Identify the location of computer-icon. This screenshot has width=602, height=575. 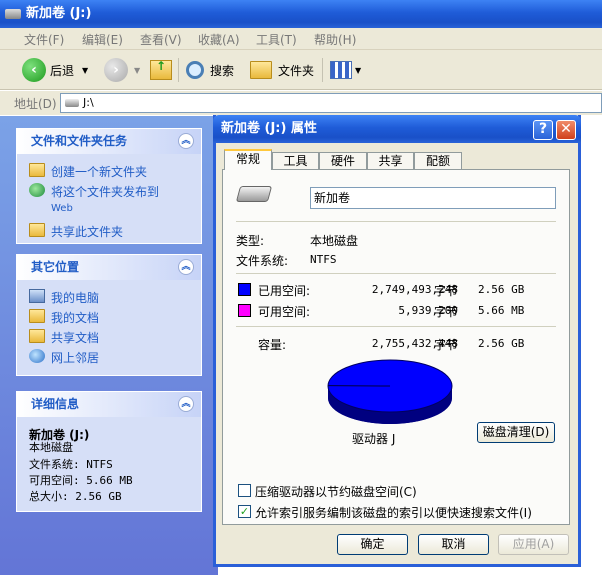
(37, 296).